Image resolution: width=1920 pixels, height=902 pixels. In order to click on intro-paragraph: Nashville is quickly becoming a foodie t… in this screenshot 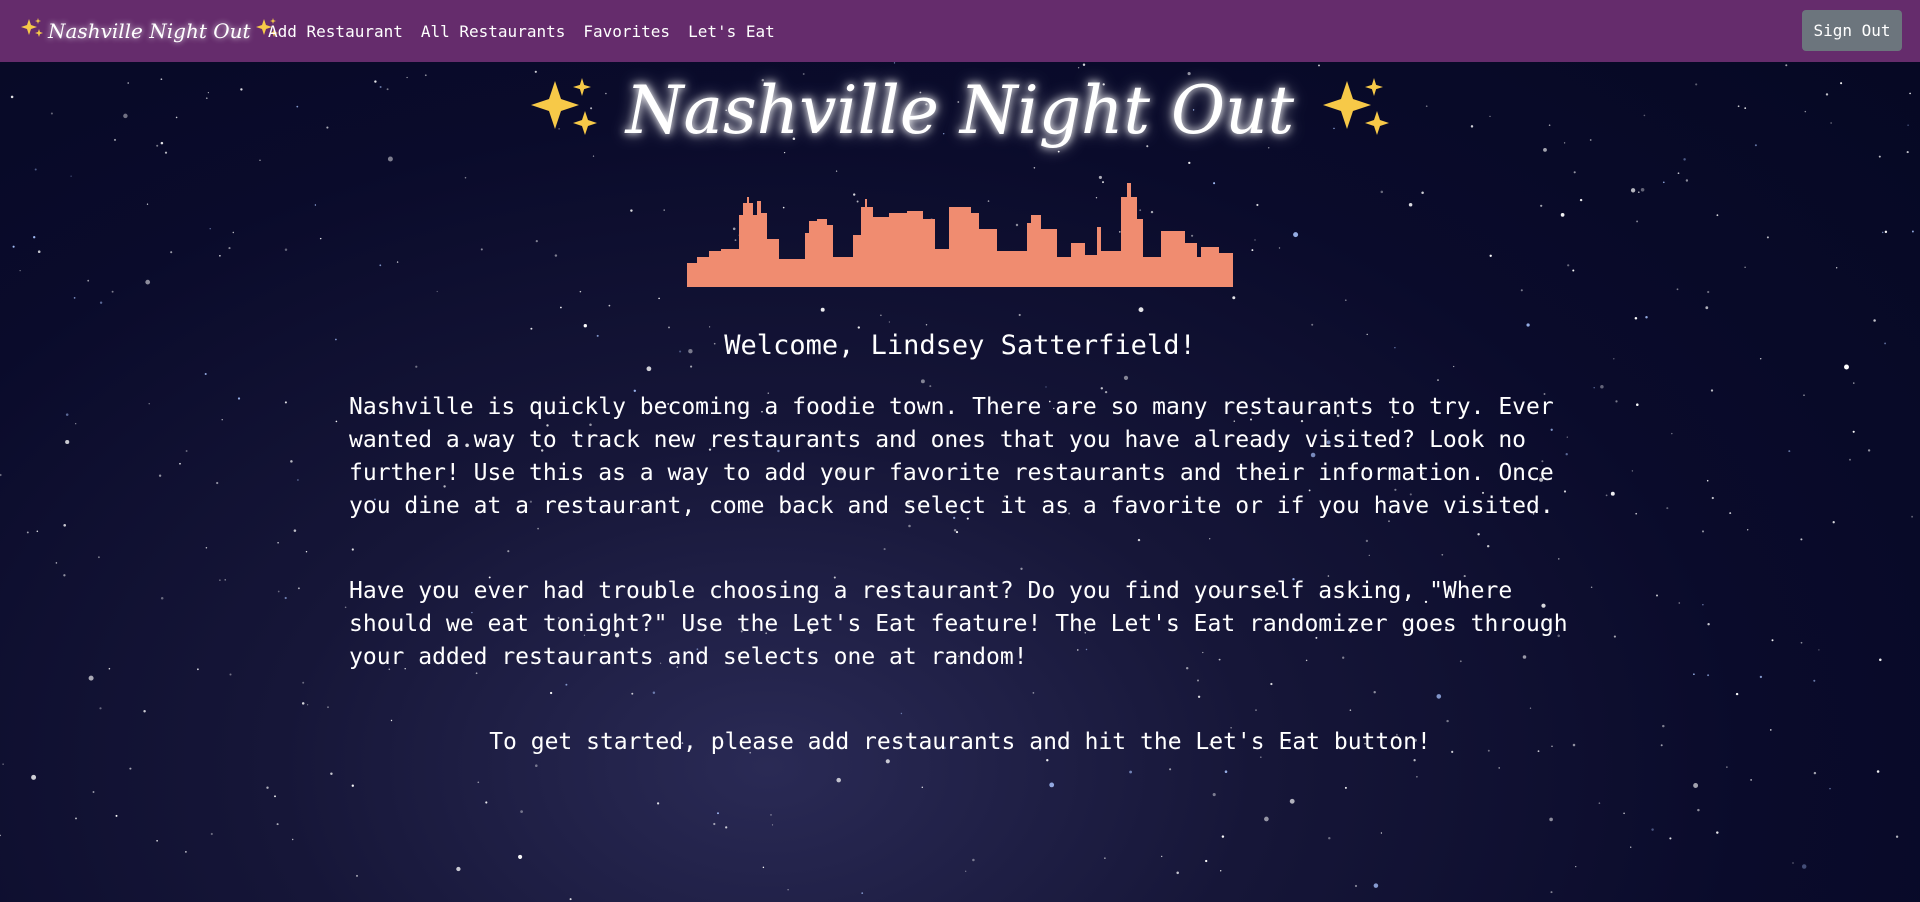, I will do `click(951, 456)`.